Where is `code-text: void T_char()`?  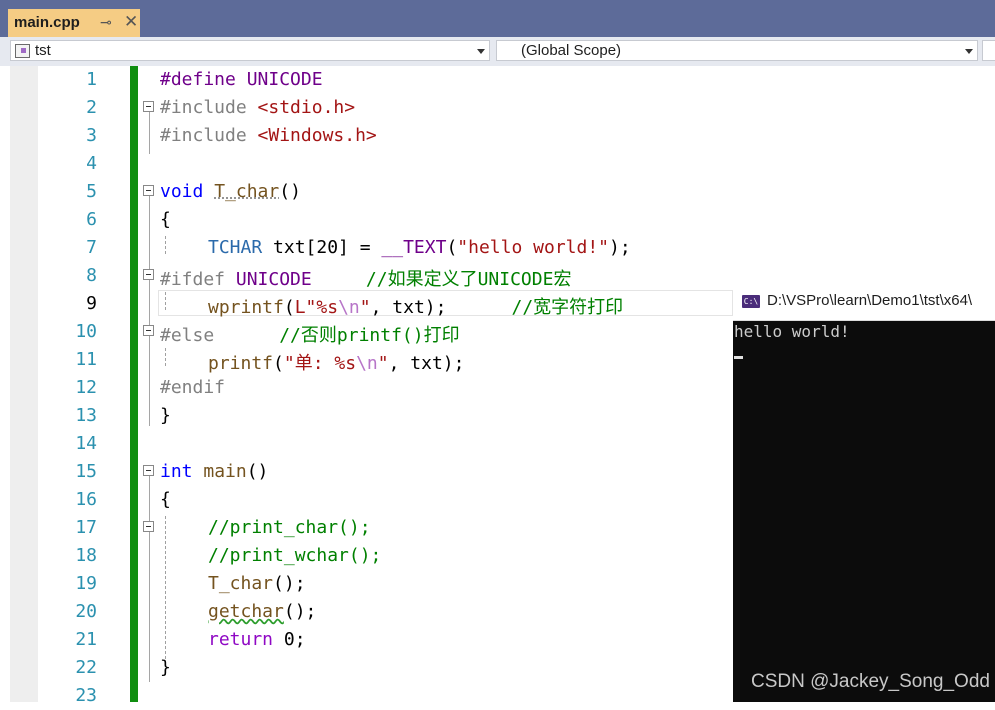
code-text: void T_char() is located at coordinates (230, 191).